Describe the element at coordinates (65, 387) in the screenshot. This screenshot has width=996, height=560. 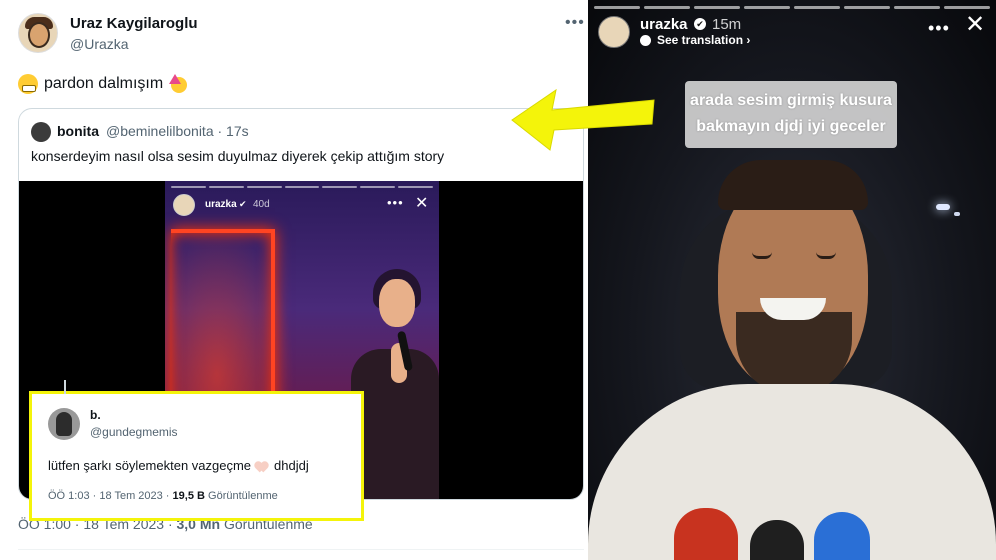
I see `thread-line` at that location.